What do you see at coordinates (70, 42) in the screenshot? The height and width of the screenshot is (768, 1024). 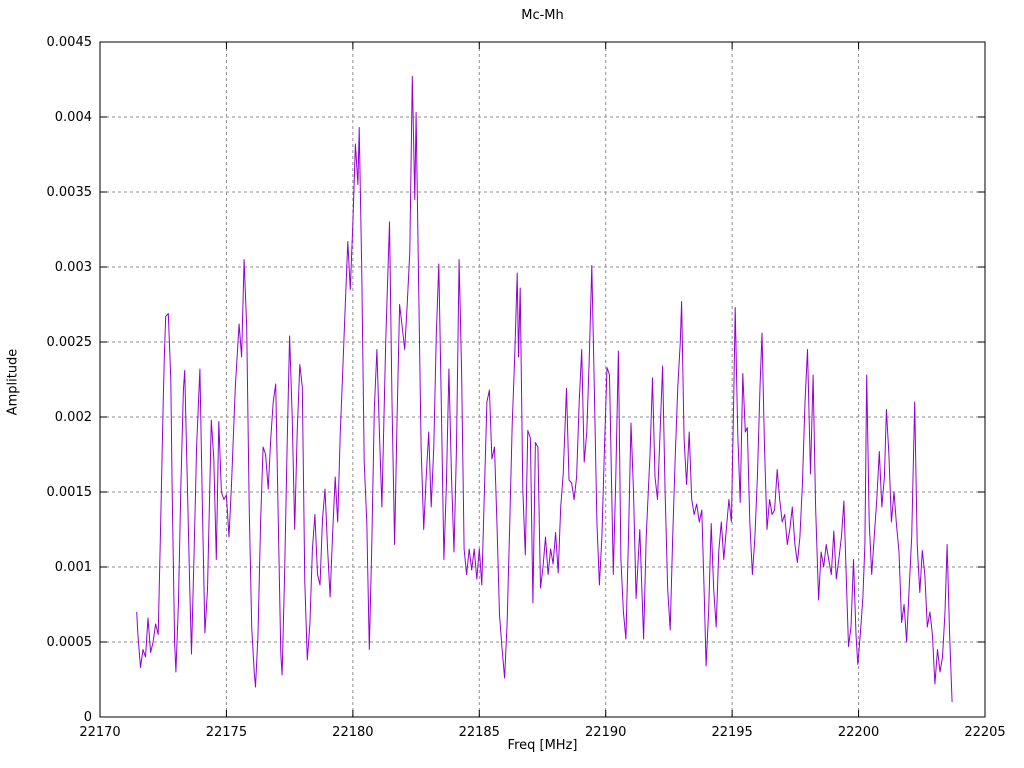 I see `y-tick-label: 0.0045` at bounding box center [70, 42].